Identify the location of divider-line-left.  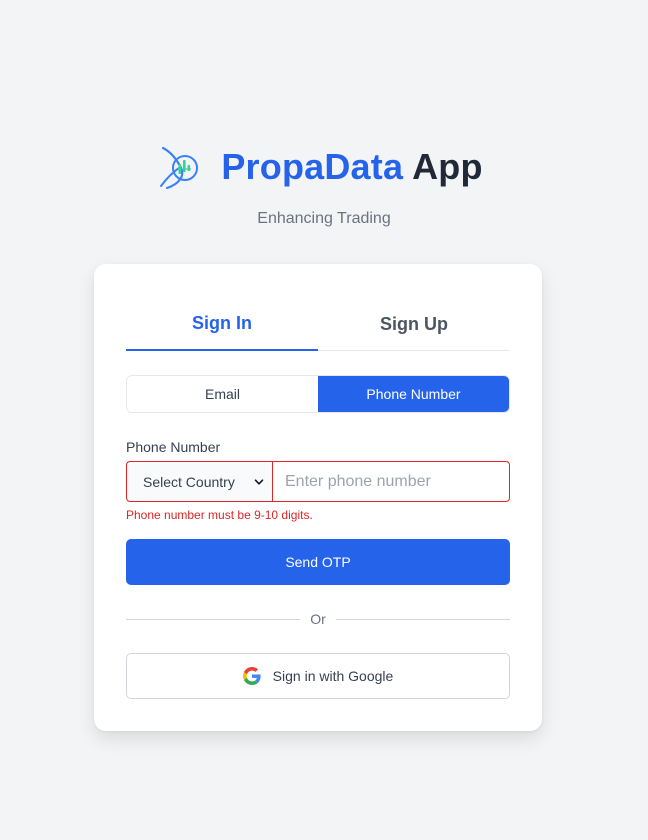
(213, 619).